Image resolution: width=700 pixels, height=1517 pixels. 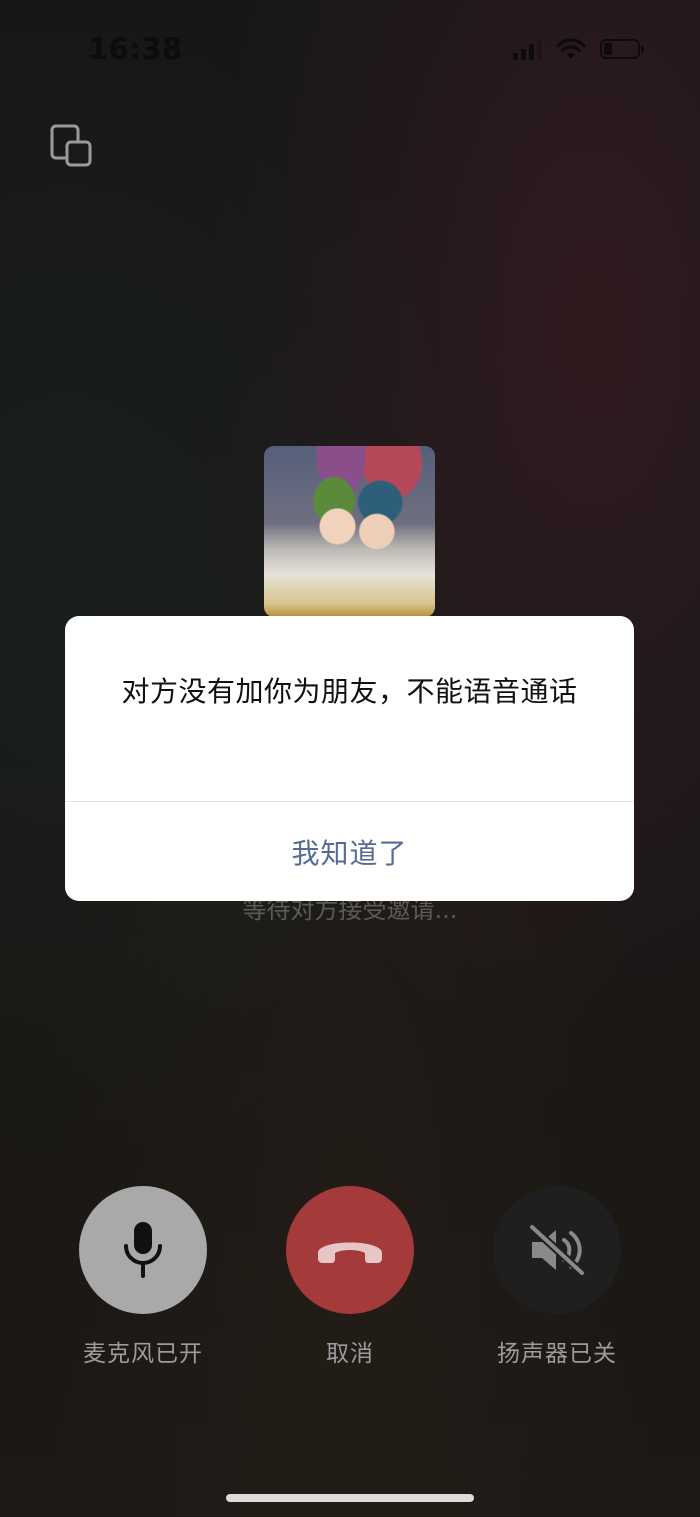 What do you see at coordinates (350, 1498) in the screenshot?
I see `home-indicator` at bounding box center [350, 1498].